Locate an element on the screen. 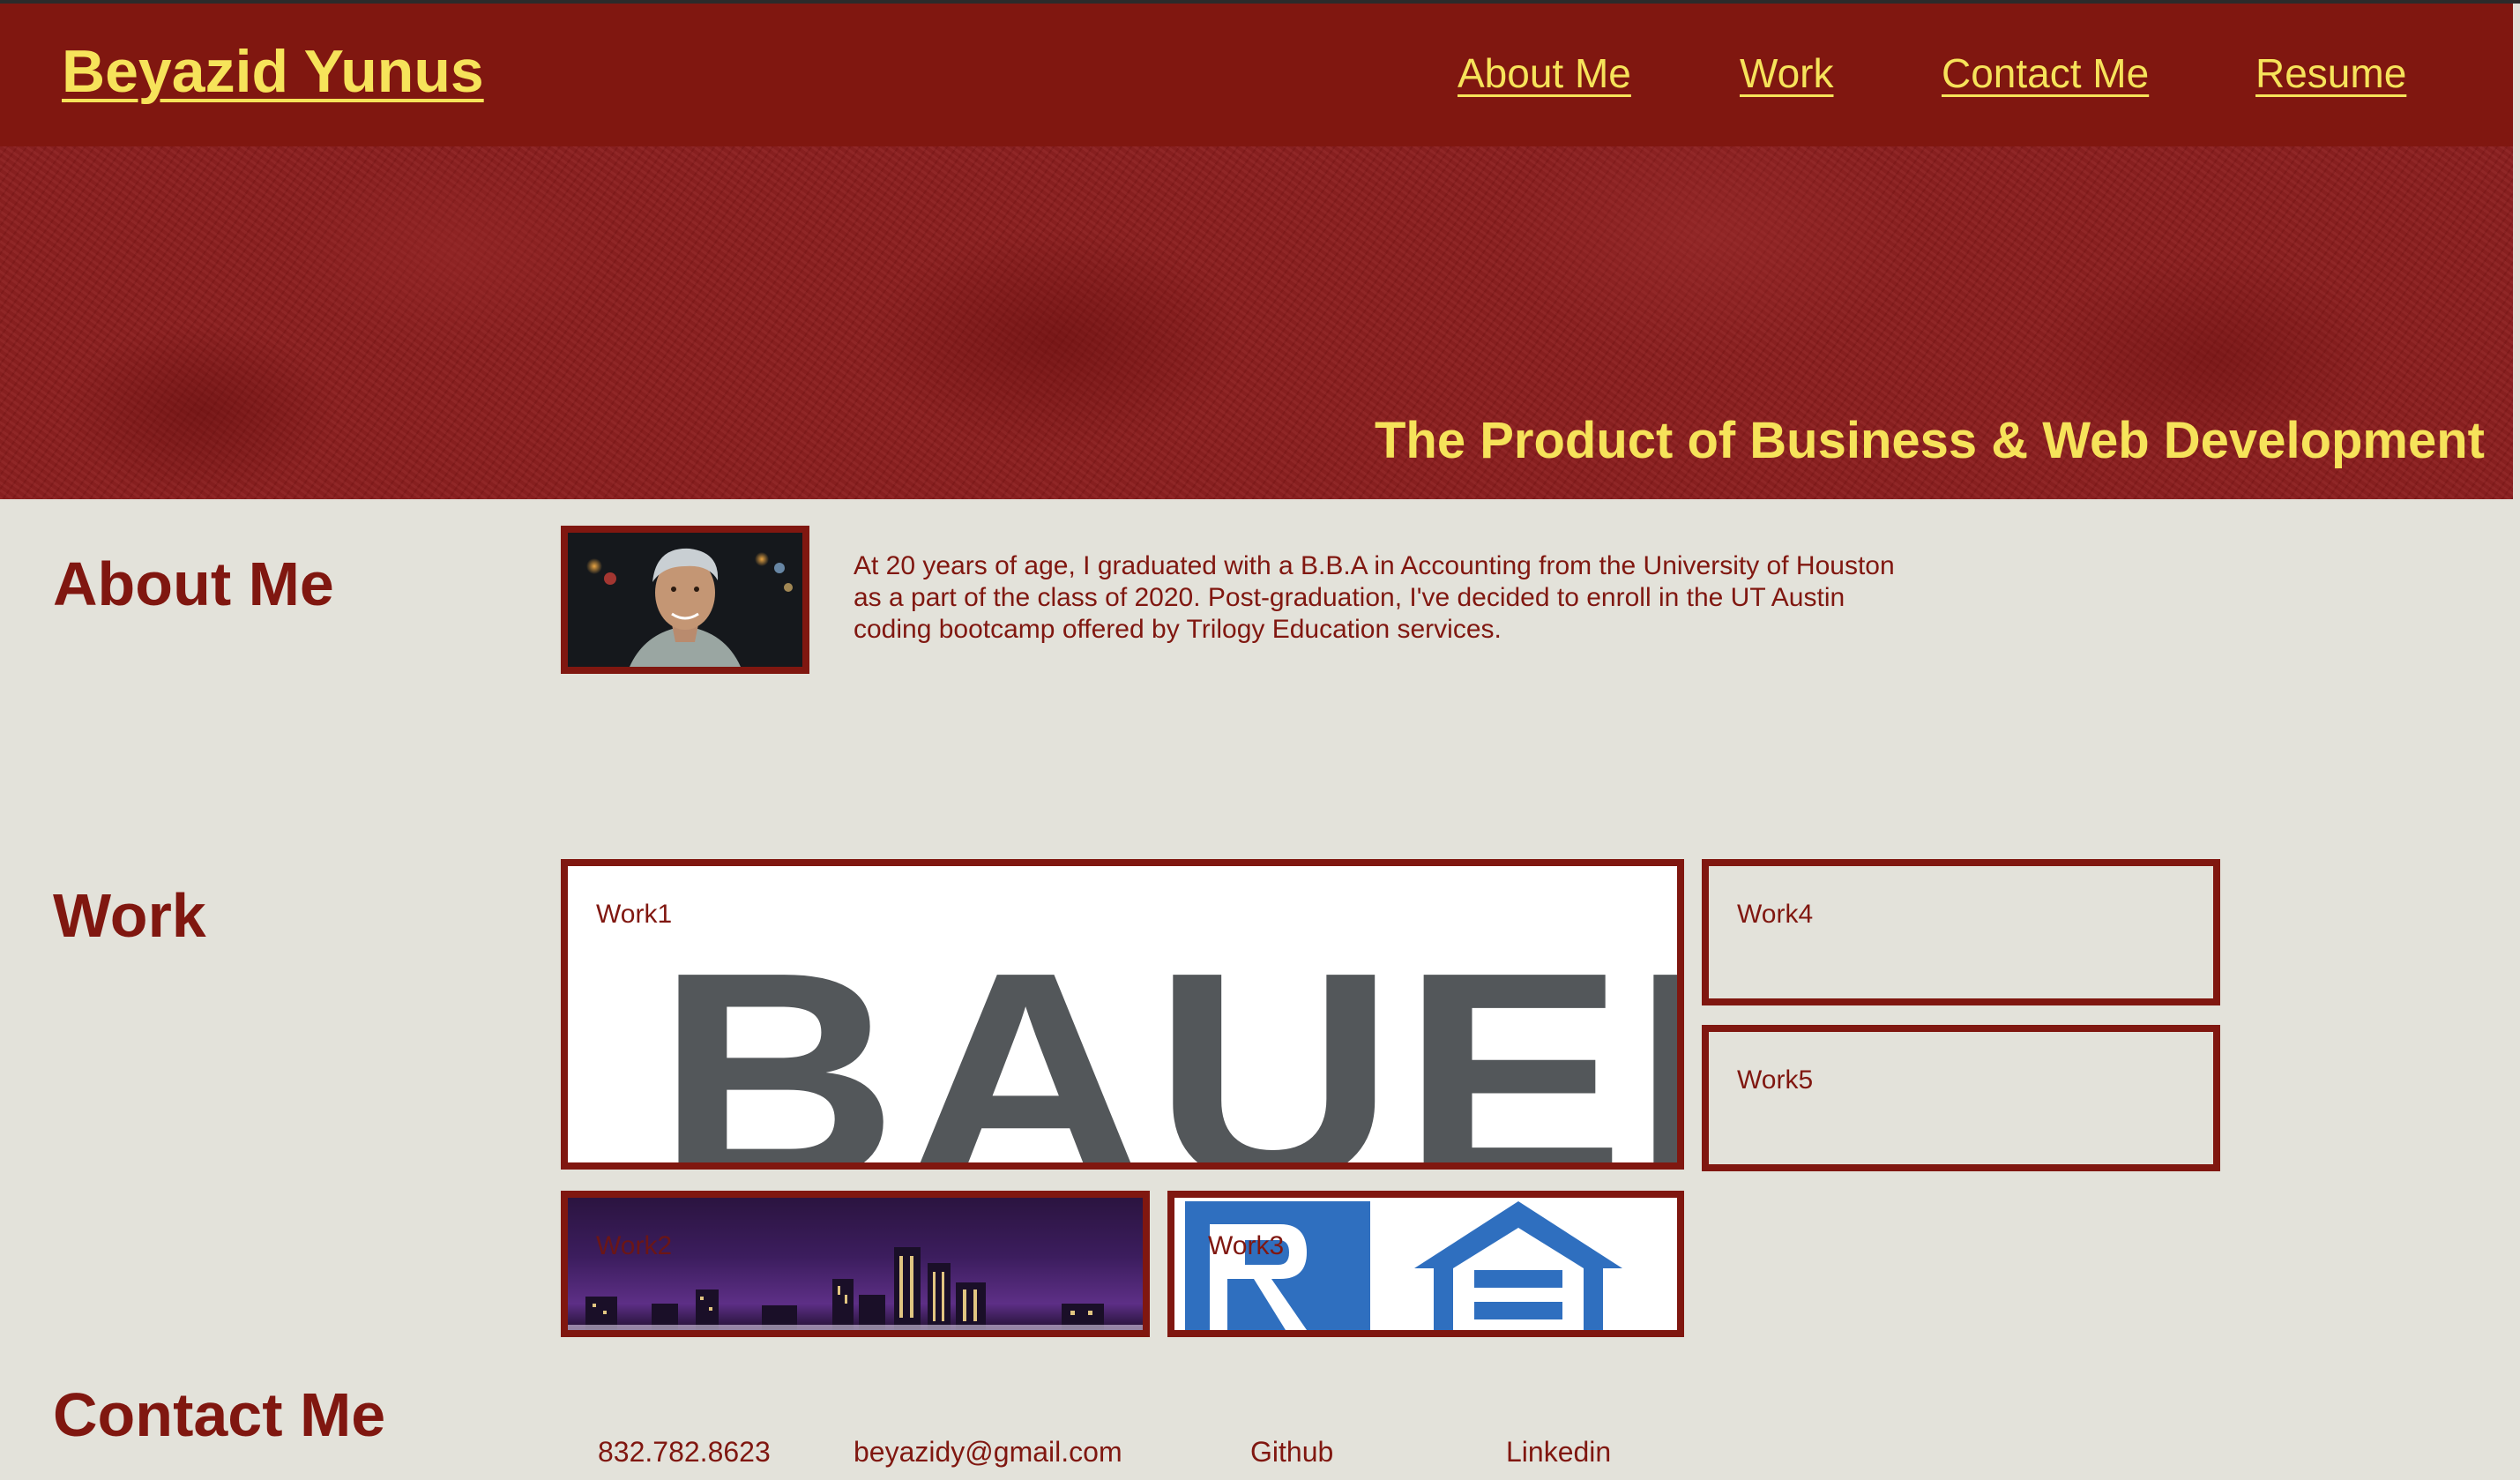  contact-phone: 832.782.8623 is located at coordinates (684, 1452).